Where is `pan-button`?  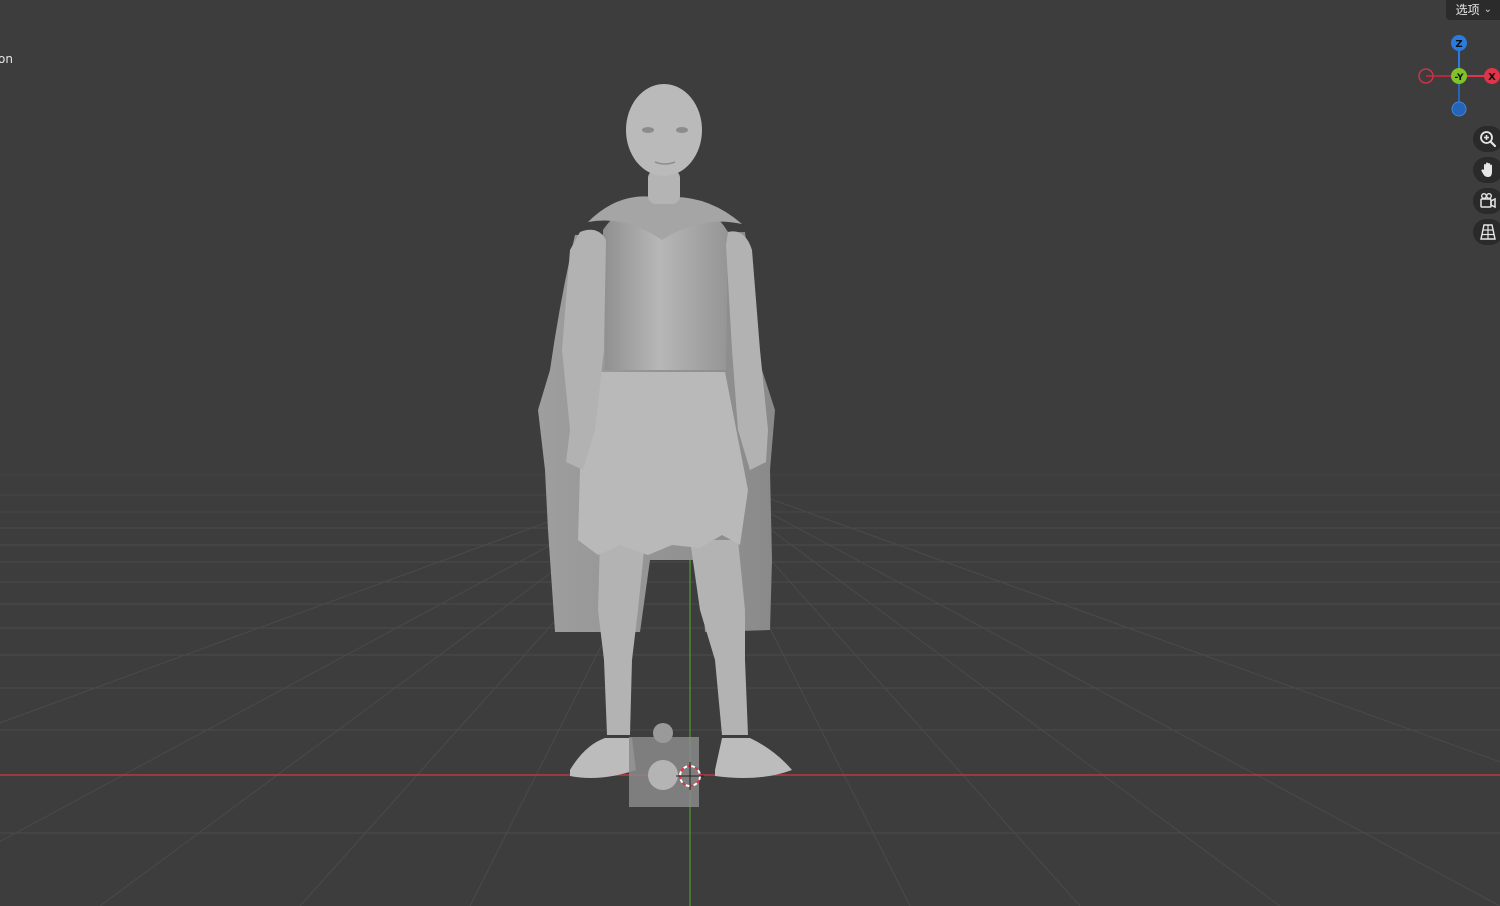 pan-button is located at coordinates (1486, 170).